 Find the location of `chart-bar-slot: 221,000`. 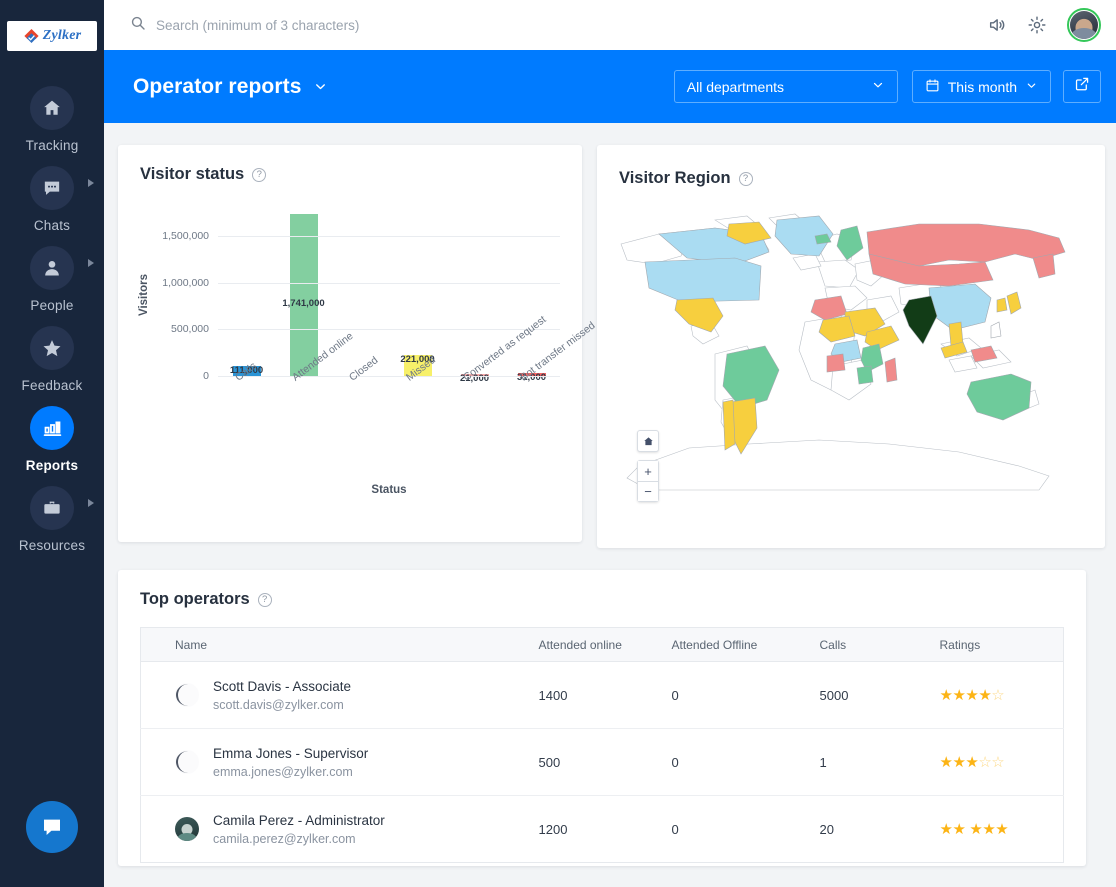

chart-bar-slot: 221,000 is located at coordinates (417, 292).